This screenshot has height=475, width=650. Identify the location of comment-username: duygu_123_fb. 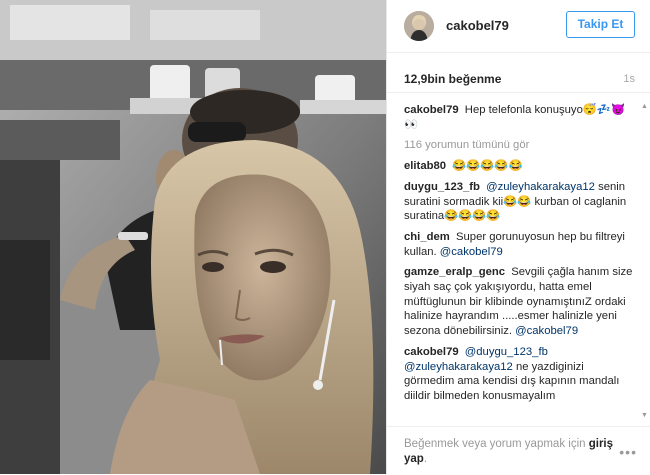
(442, 187).